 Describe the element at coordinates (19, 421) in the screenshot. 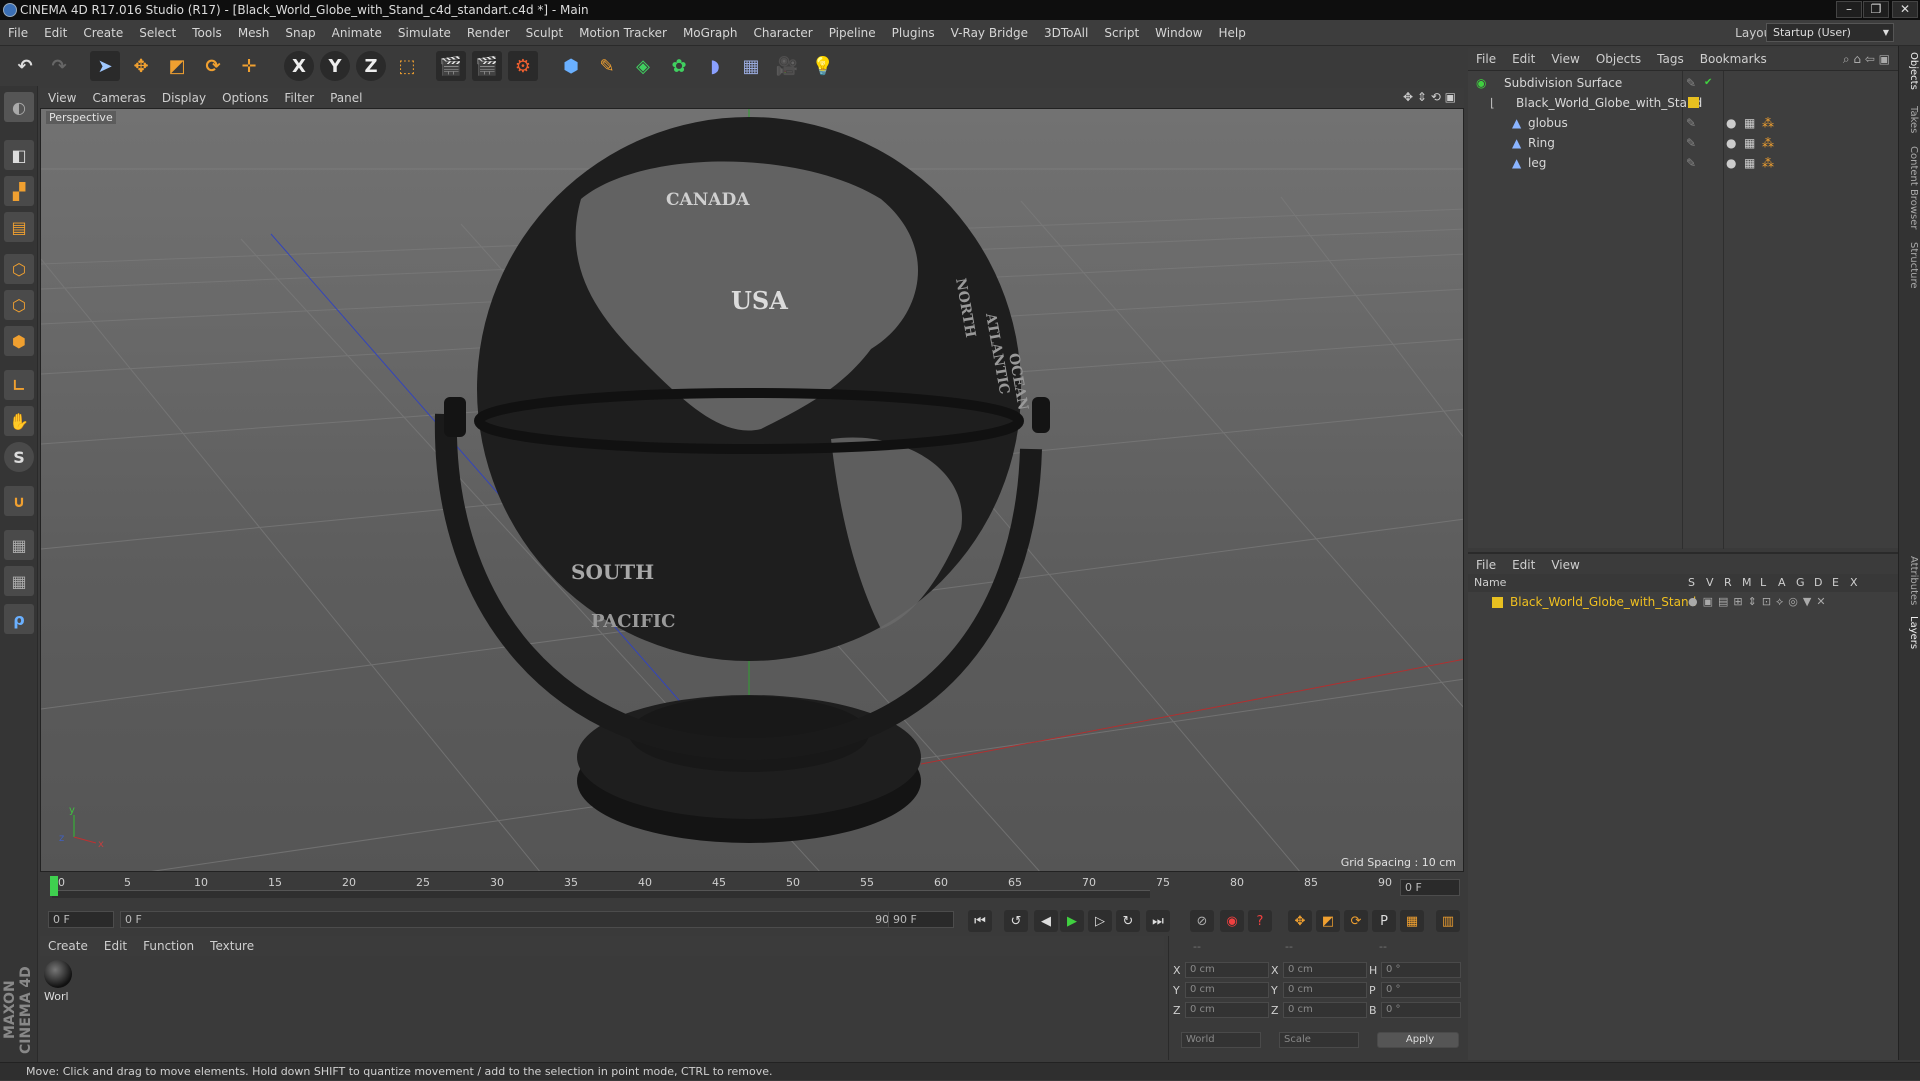

I see `tweak-mode-icon: ✋` at that location.